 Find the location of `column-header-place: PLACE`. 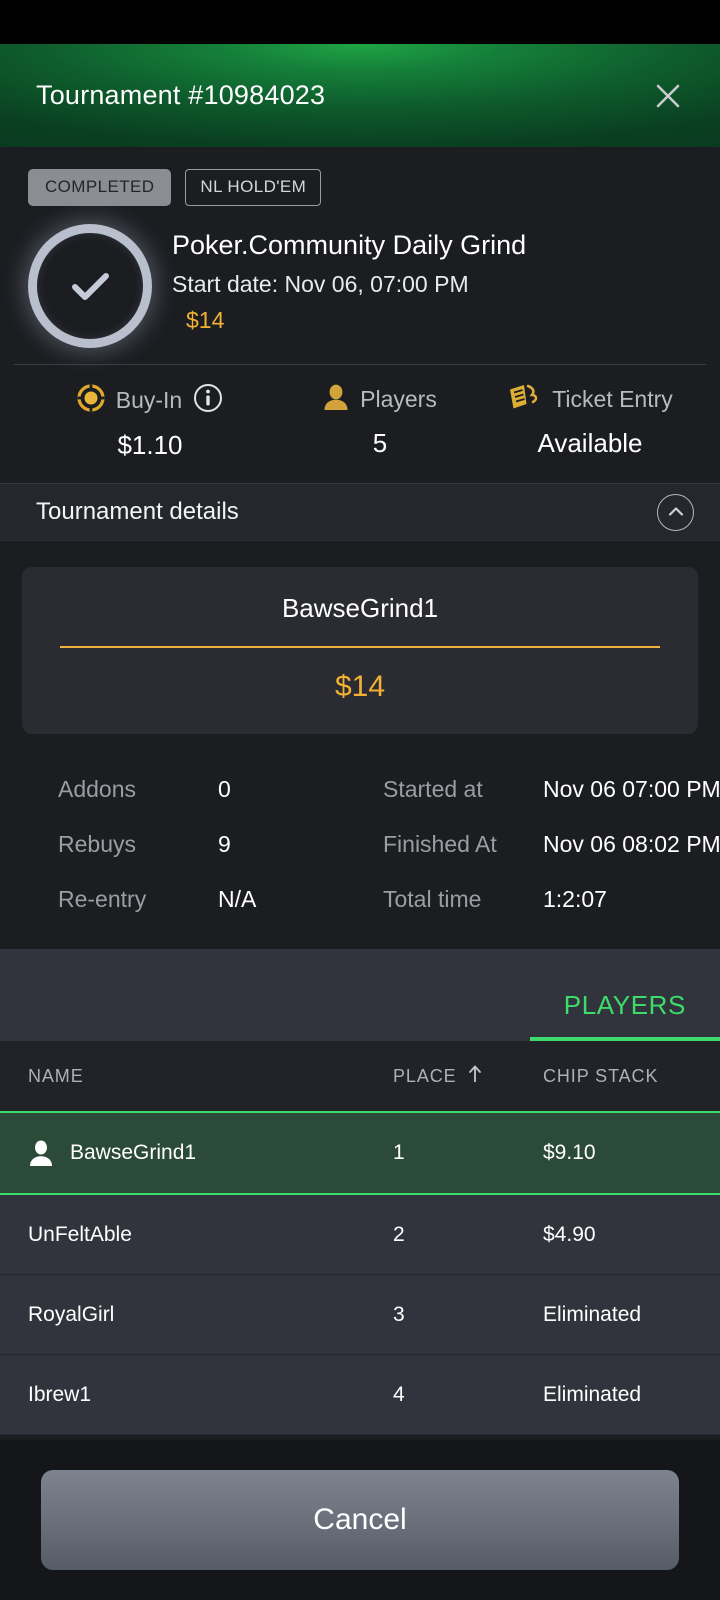

column-header-place: PLACE is located at coordinates (468, 1076).